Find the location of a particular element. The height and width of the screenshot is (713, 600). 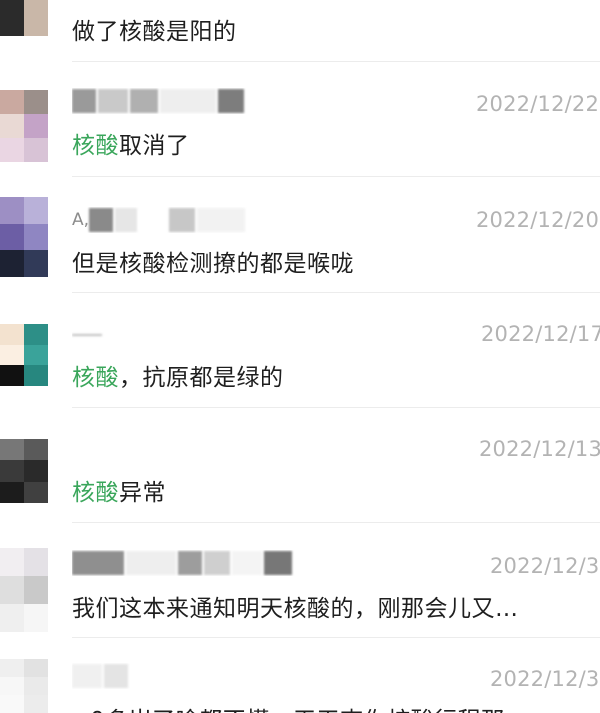

message-item: 2022/12/3 0多岁了啥都不懂，天天查你核酸行程那 is located at coordinates (300, 675).